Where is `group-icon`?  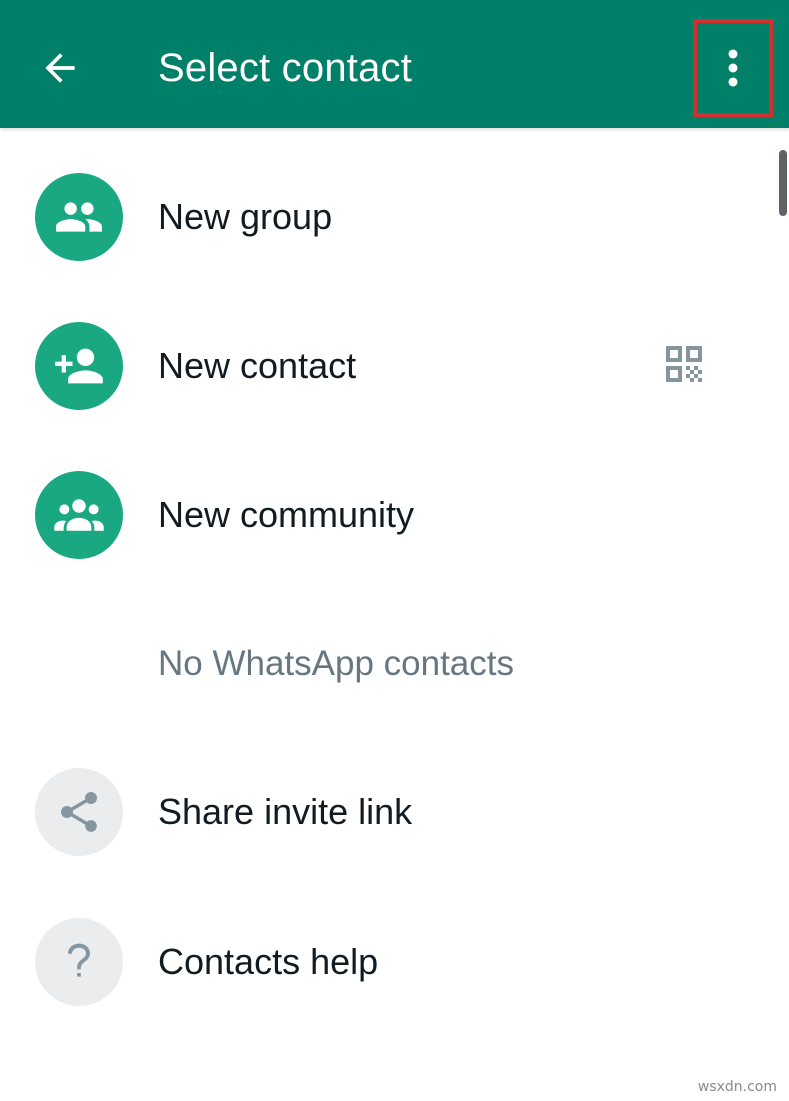 group-icon is located at coordinates (79, 217).